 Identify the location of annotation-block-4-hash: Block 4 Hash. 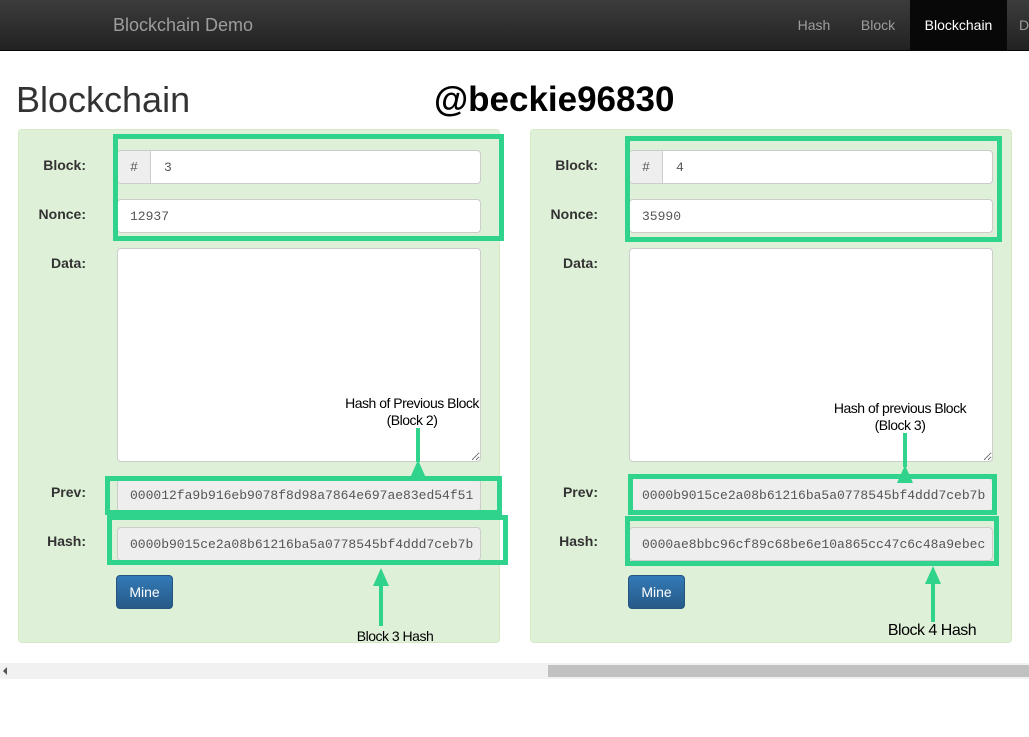
(932, 630).